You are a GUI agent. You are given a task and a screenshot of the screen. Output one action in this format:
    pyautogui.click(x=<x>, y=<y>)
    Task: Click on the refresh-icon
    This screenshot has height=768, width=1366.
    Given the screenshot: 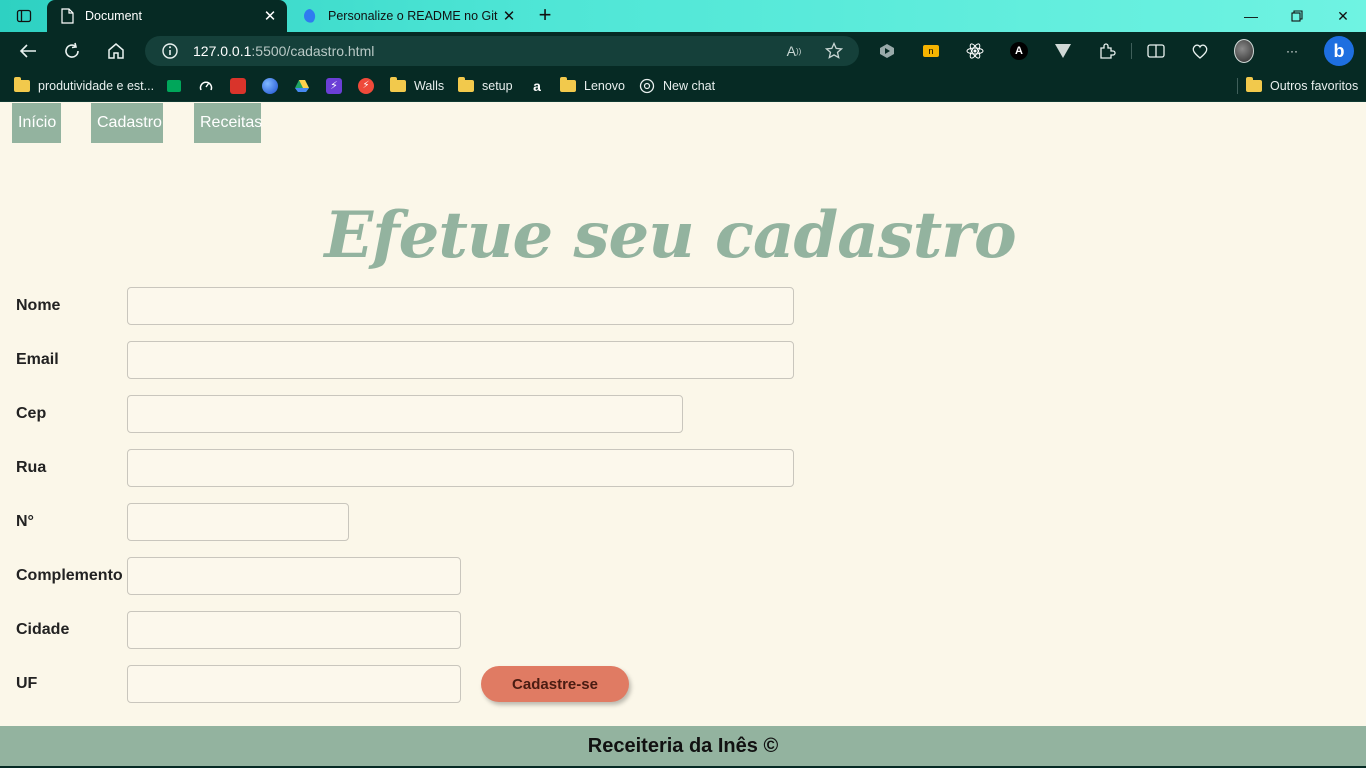 What is the action you would take?
    pyautogui.click(x=72, y=51)
    